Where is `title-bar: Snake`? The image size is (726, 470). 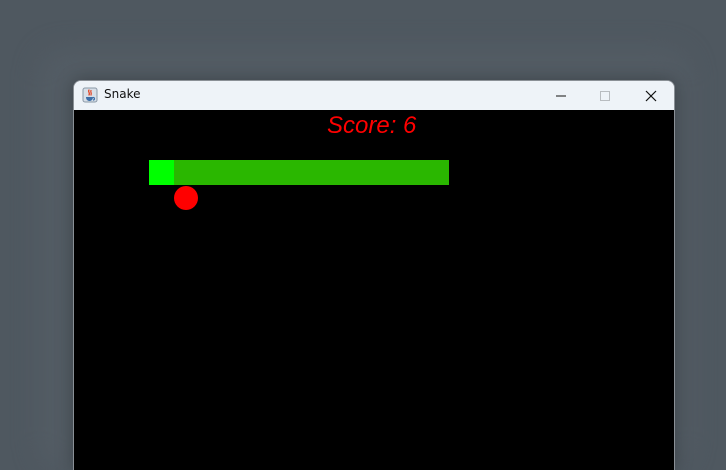
title-bar: Snake is located at coordinates (374, 95).